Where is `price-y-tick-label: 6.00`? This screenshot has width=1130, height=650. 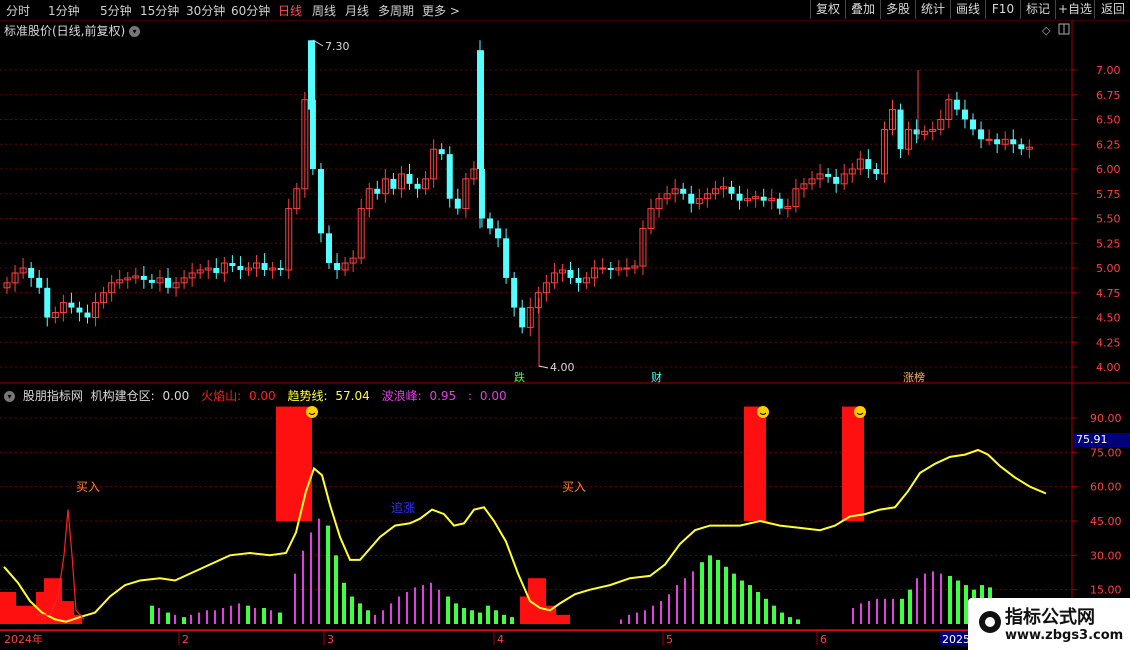 price-y-tick-label: 6.00 is located at coordinates (1108, 169).